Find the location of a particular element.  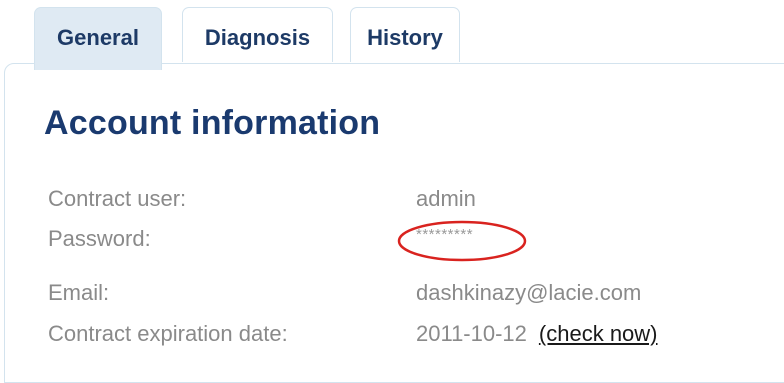

contract-user-value: admin is located at coordinates (446, 198).